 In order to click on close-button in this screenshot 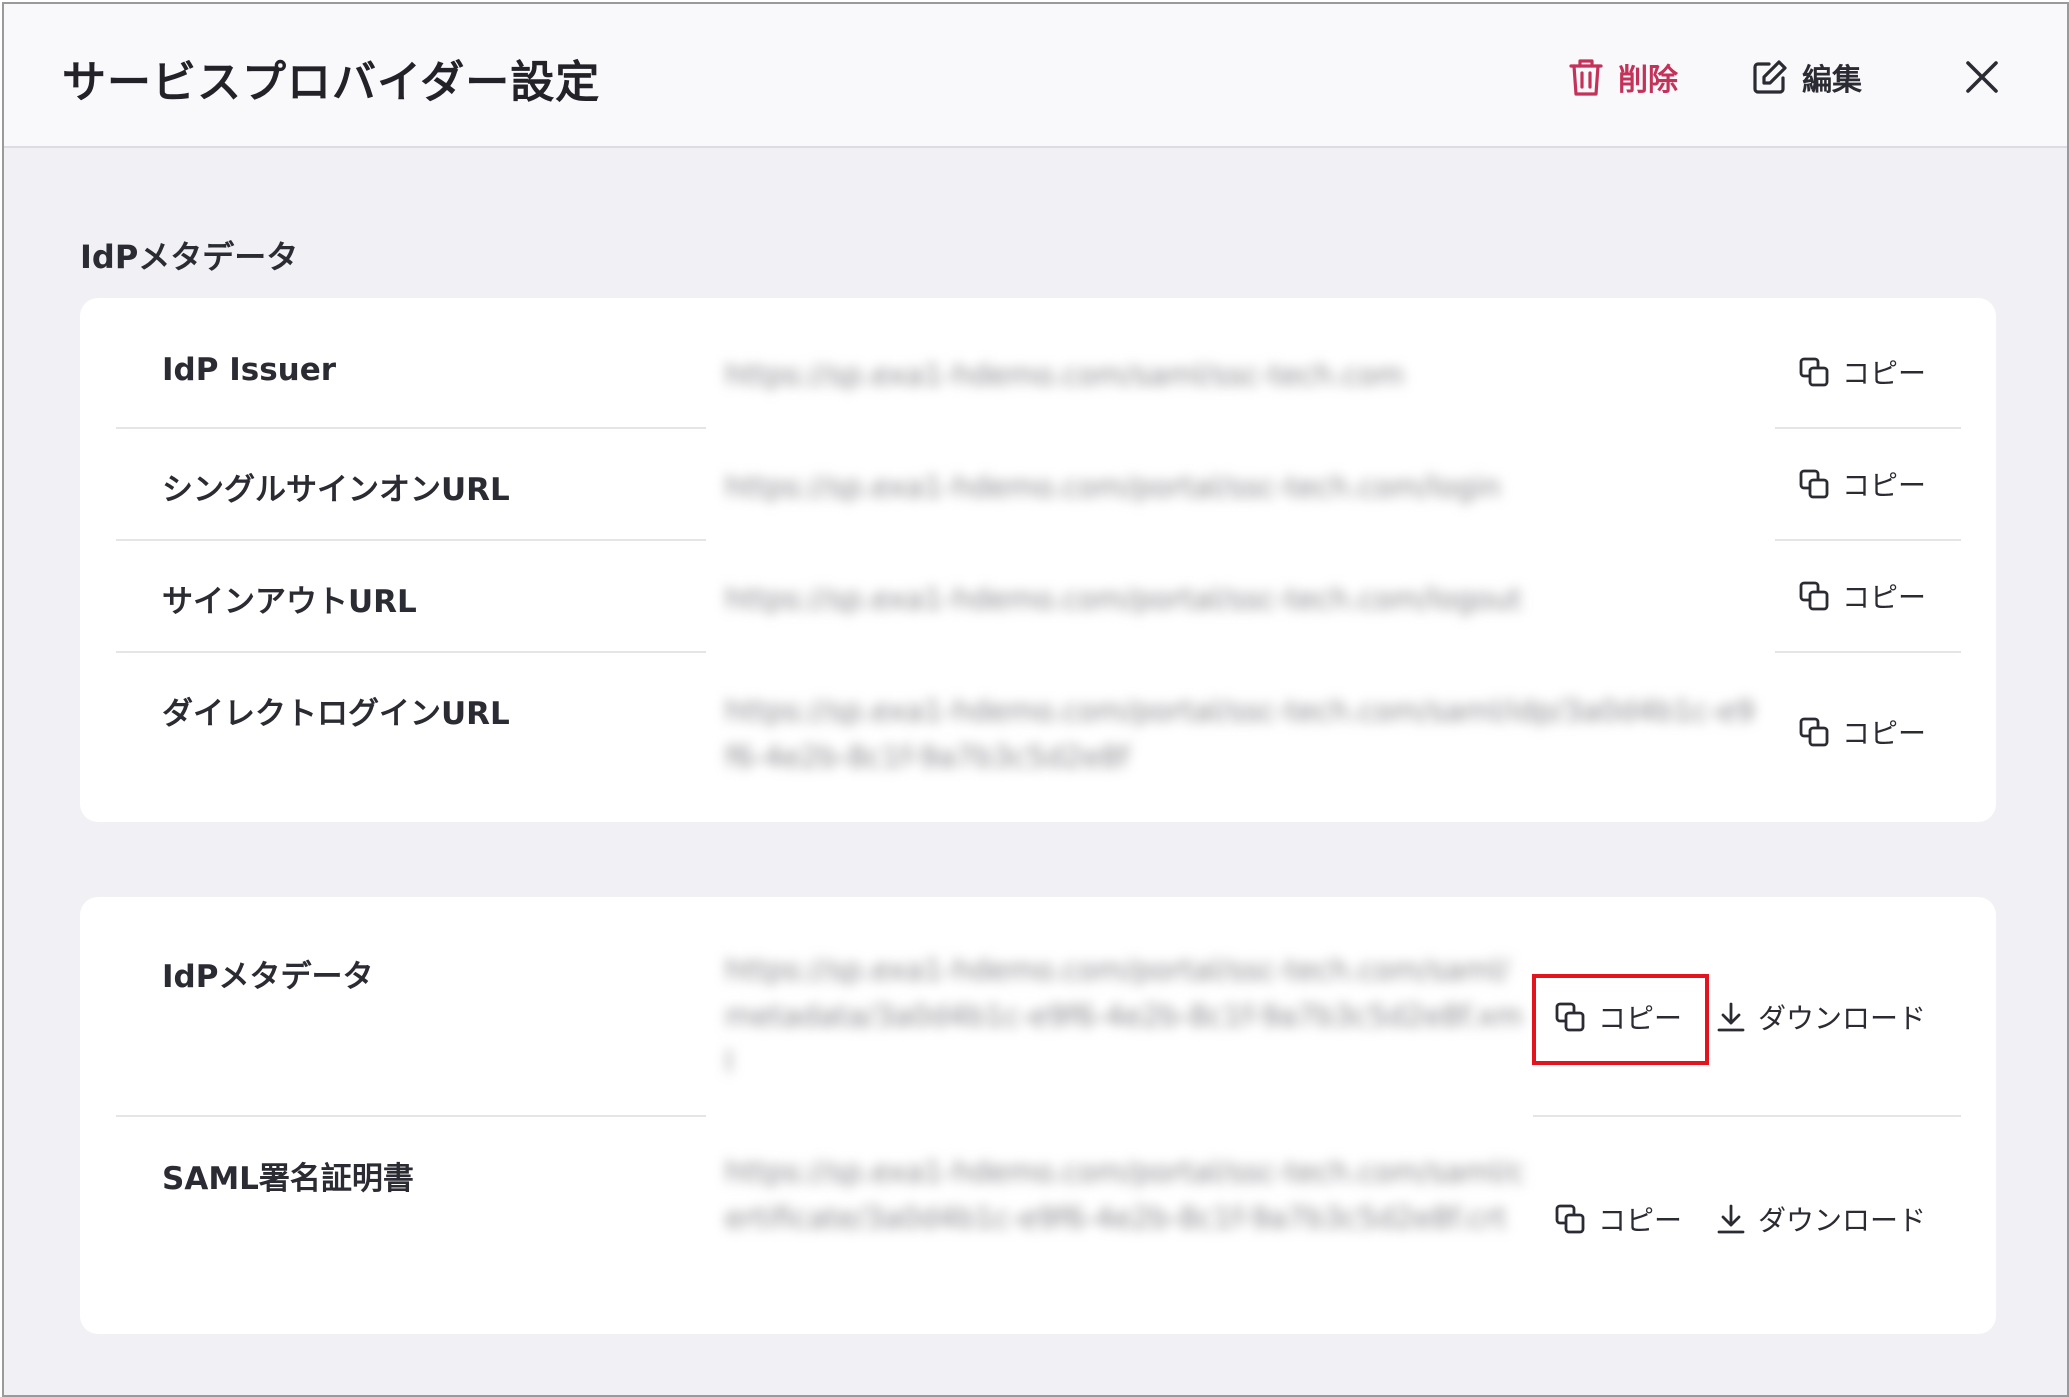, I will do `click(1982, 77)`.